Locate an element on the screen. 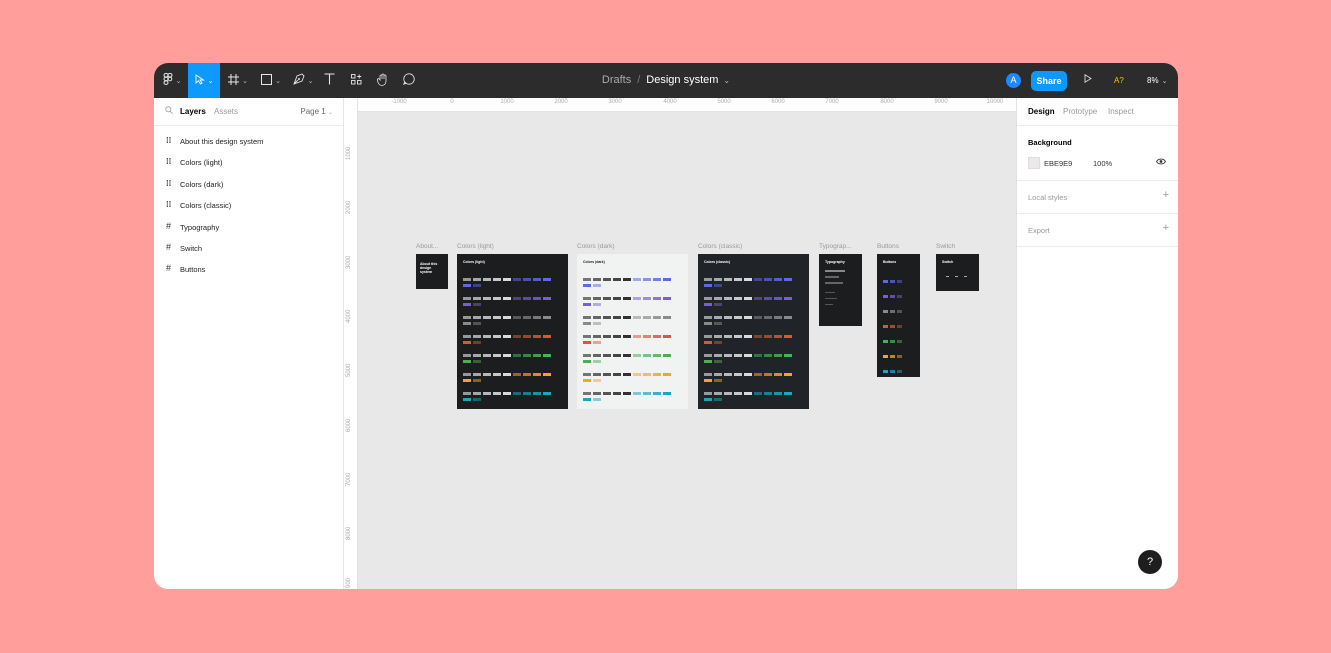 The image size is (1331, 653). layer-item: ⁞⁞ Colors (dark) is located at coordinates (248, 183).